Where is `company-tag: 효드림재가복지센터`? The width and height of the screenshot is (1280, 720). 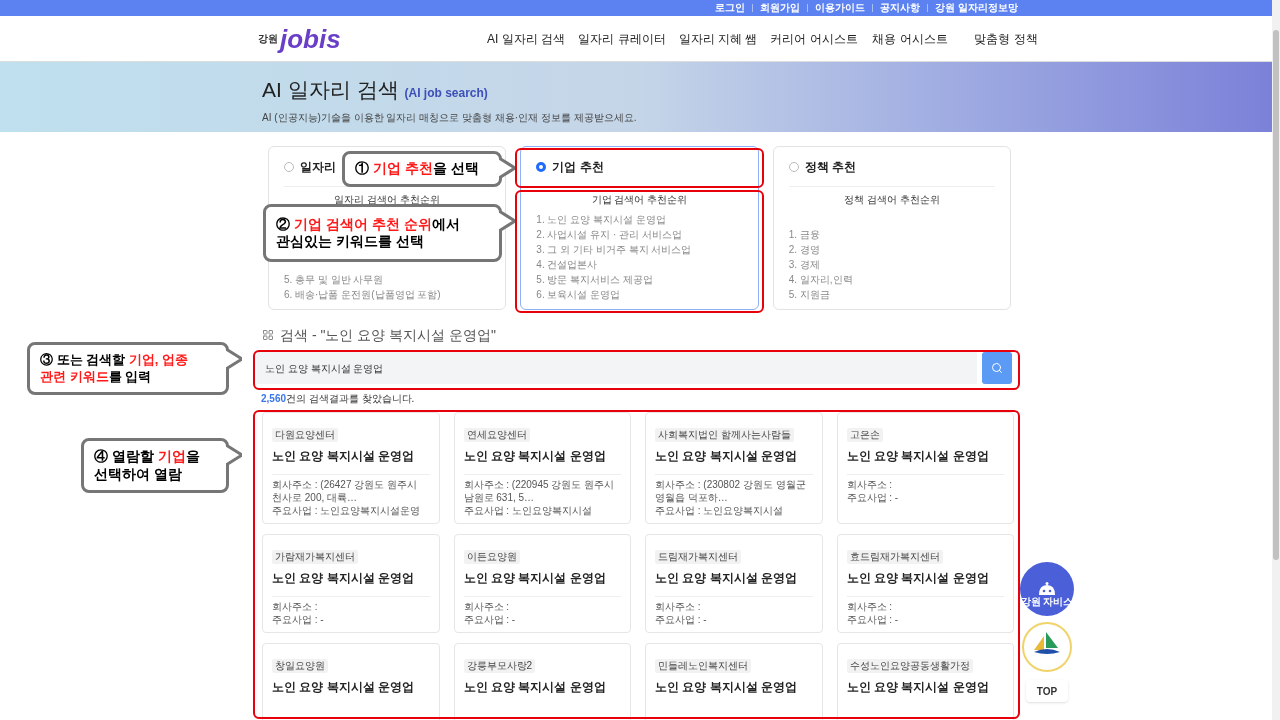
company-tag: 효드림재가복지센터 is located at coordinates (894, 557).